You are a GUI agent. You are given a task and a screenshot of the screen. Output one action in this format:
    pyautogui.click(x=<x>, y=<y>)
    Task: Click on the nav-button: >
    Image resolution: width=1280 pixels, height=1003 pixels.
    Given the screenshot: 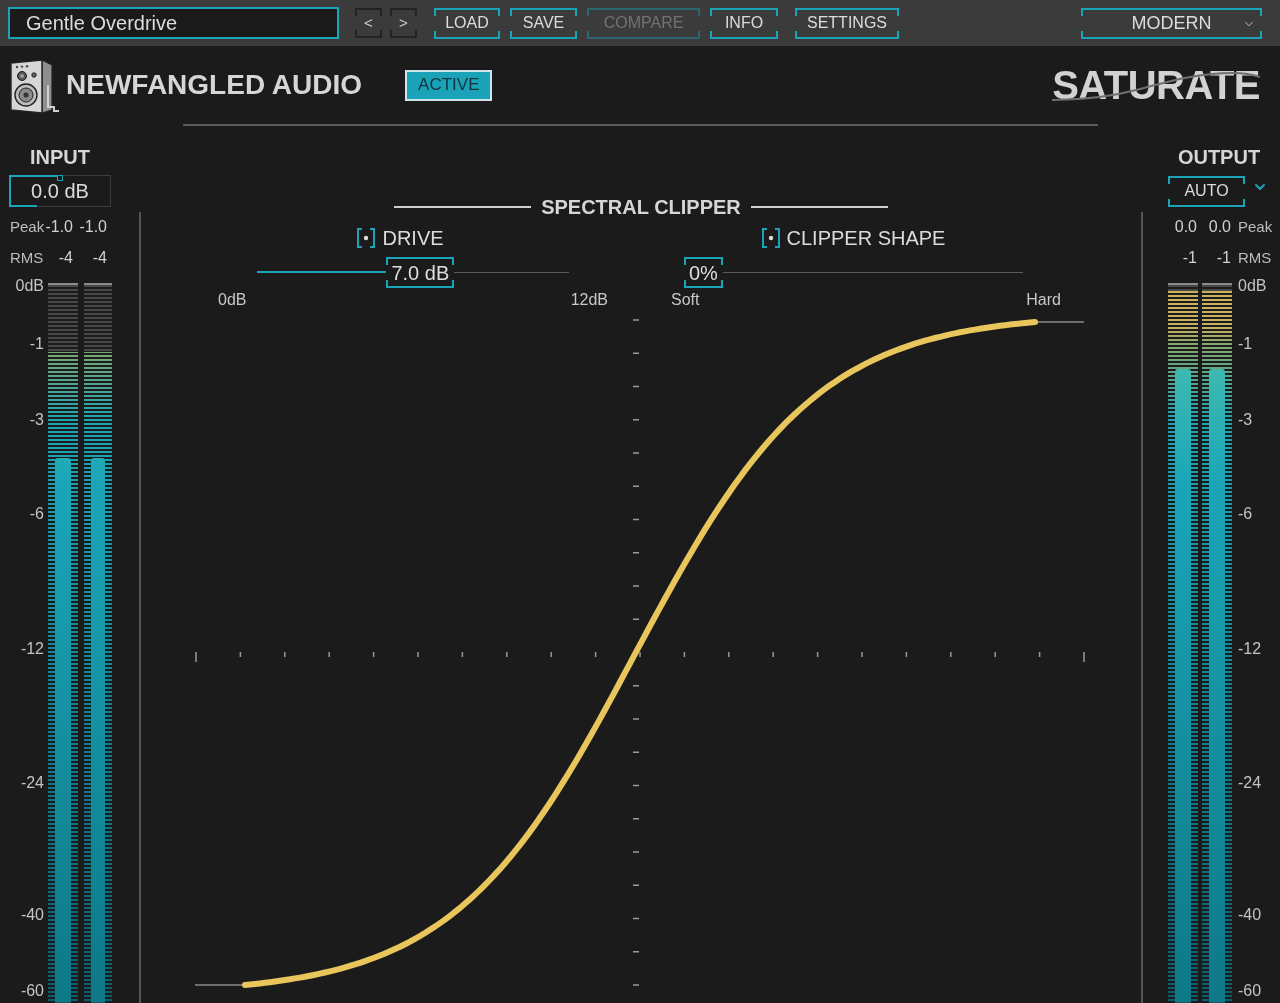 What is the action you would take?
    pyautogui.click(x=403, y=23)
    